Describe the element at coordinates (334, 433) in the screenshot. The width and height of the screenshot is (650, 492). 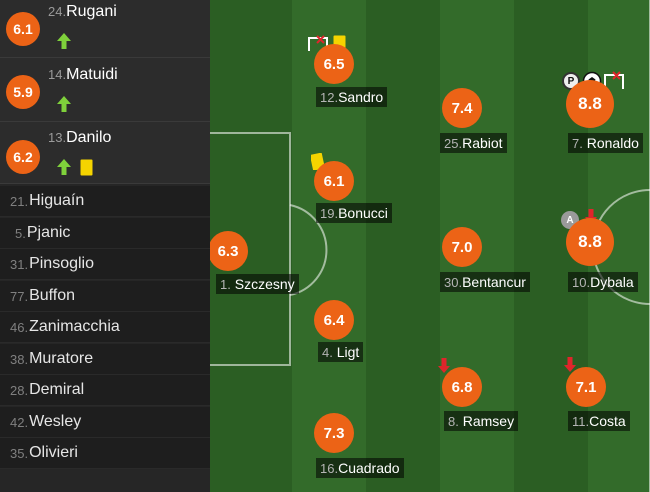
I see `player-rating-cuadrado: 7.3` at that location.